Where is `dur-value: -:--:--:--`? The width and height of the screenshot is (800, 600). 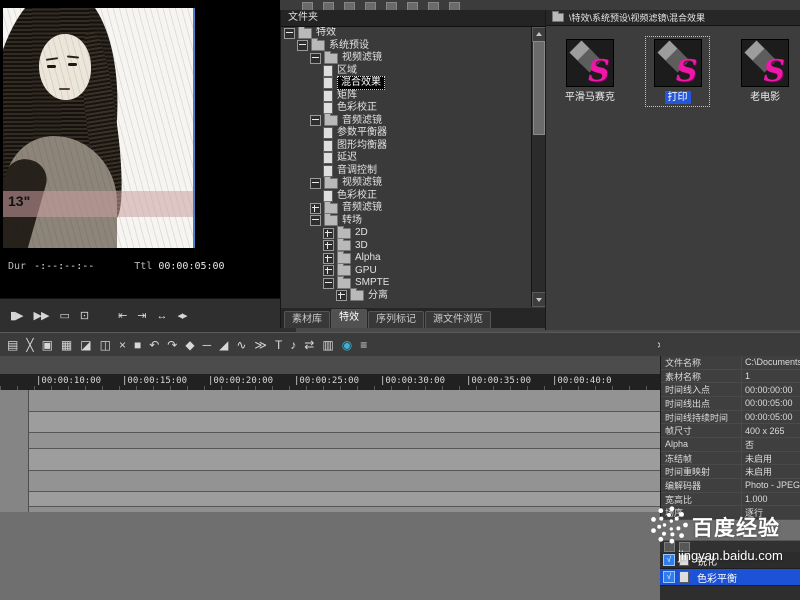 dur-value: -:--:--:-- is located at coordinates (64, 266).